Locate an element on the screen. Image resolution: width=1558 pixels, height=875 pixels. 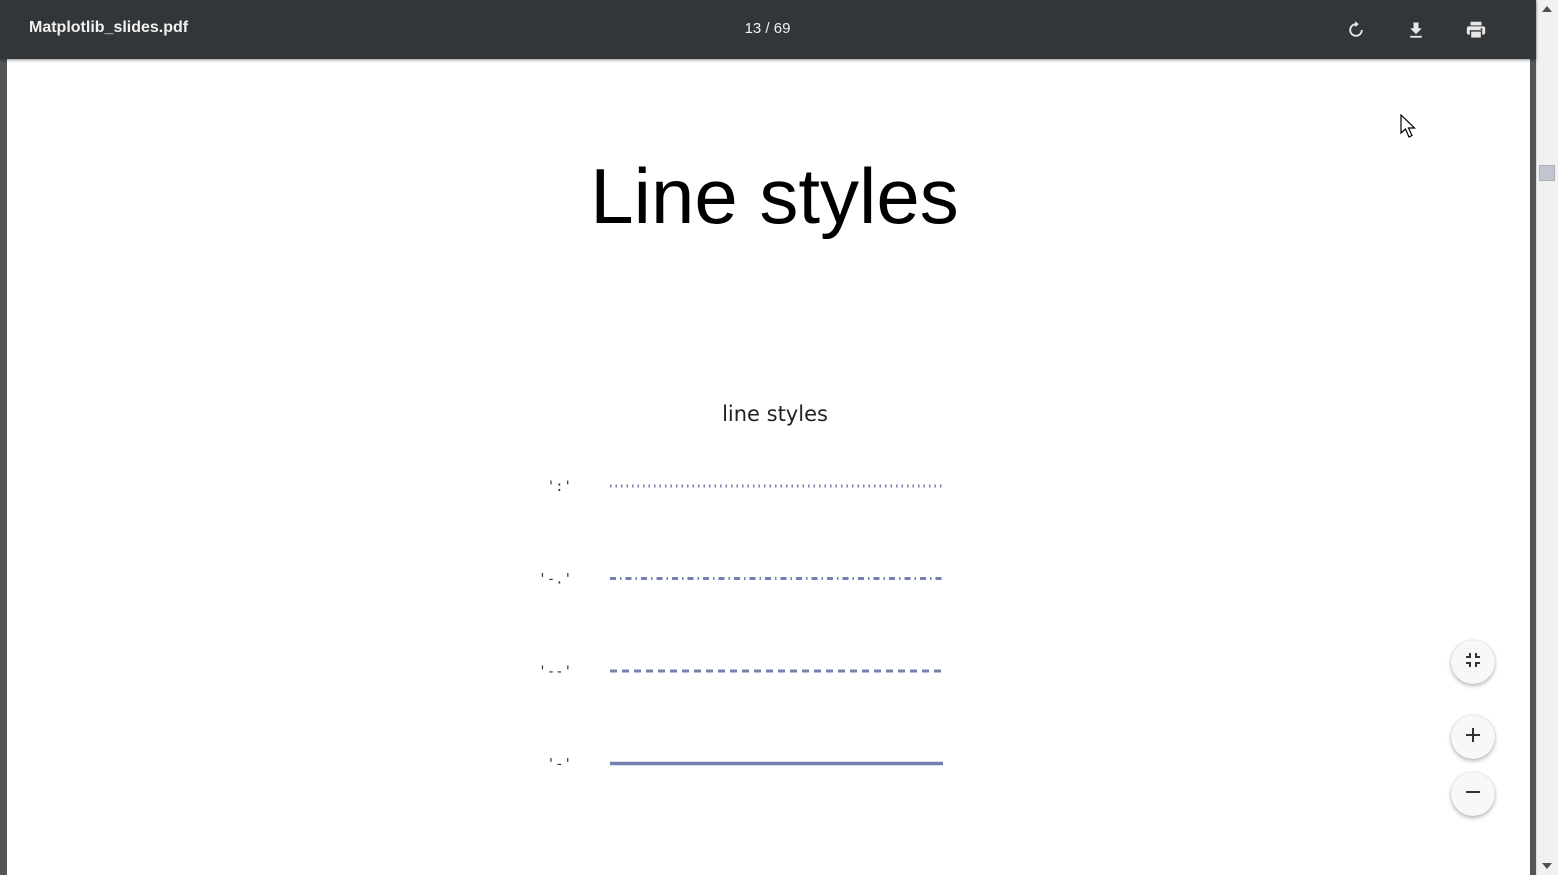
page-indicator: 13 / 69 is located at coordinates (767, 28).